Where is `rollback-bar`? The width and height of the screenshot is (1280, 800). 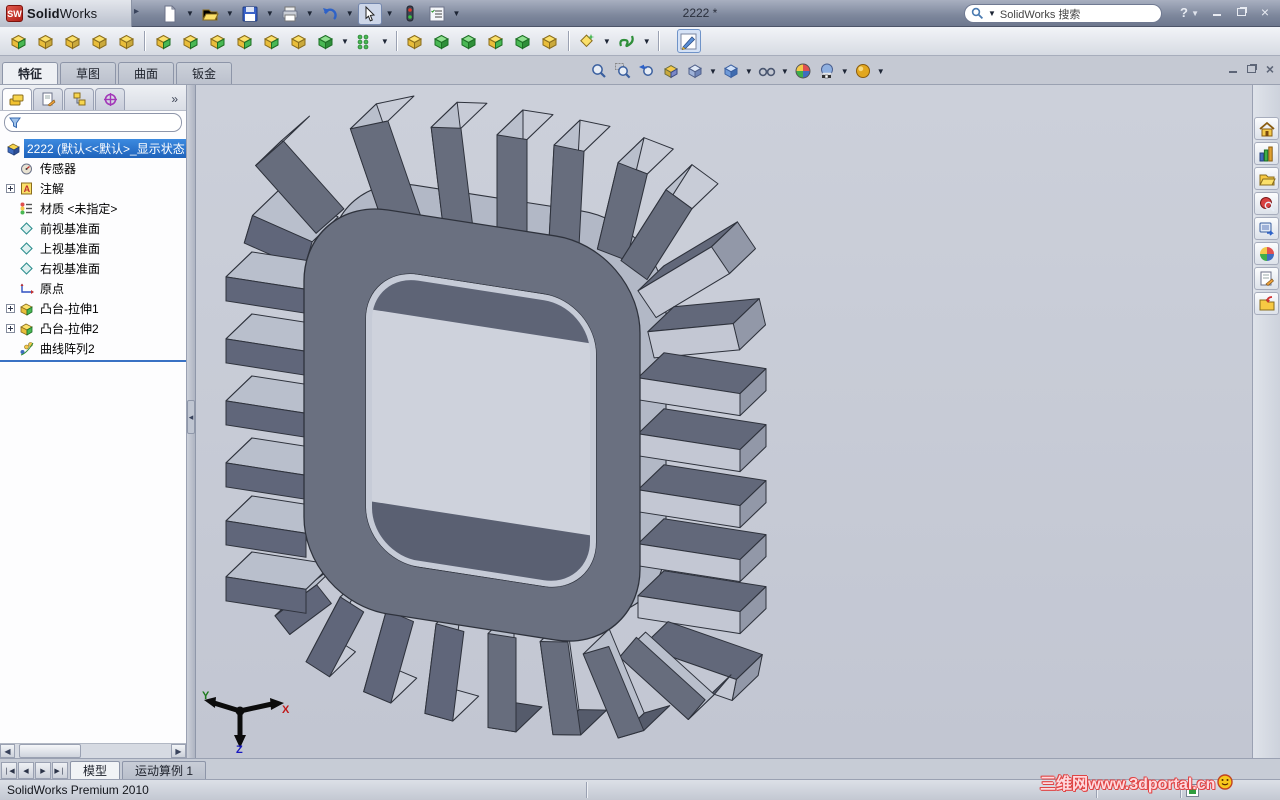
rollback-bar is located at coordinates (93, 361).